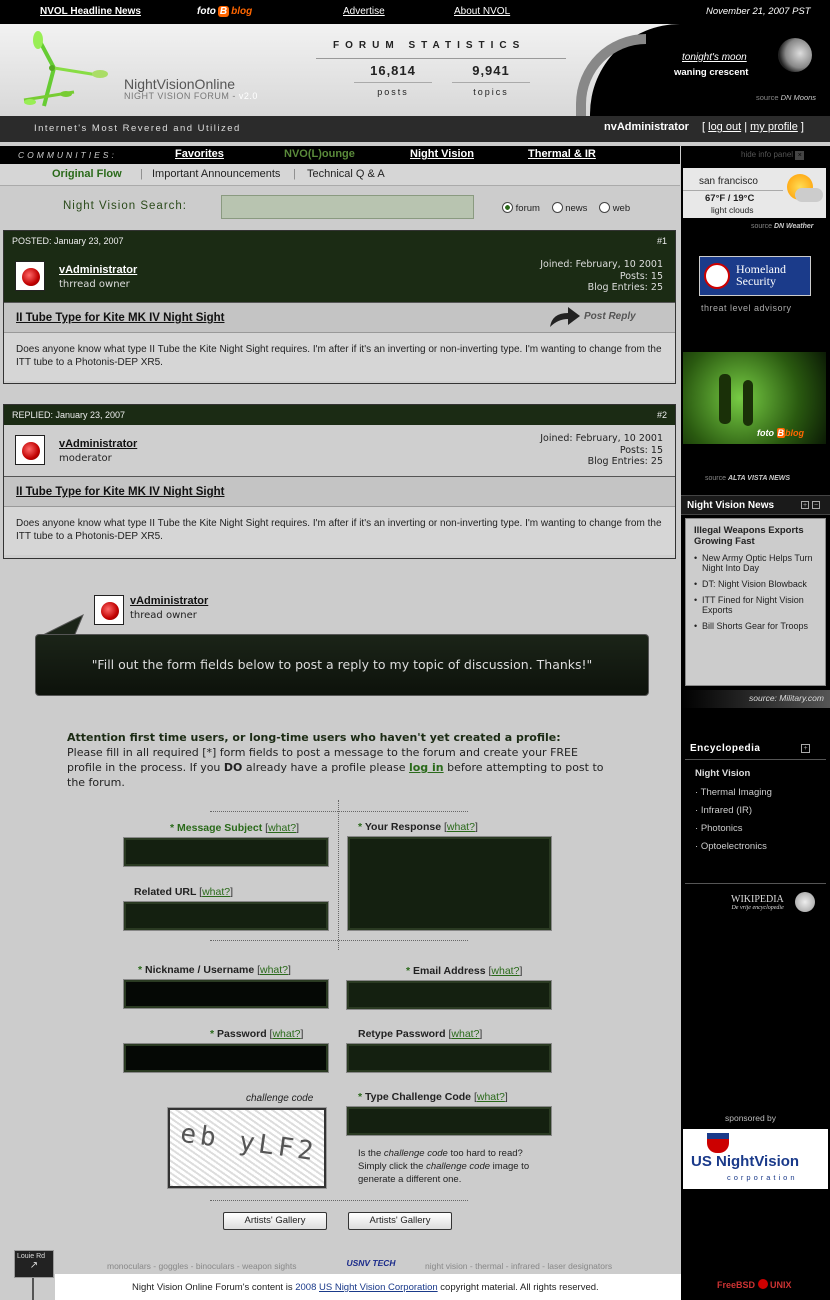 The image size is (830, 1300). I want to click on moon-icon, so click(795, 55).